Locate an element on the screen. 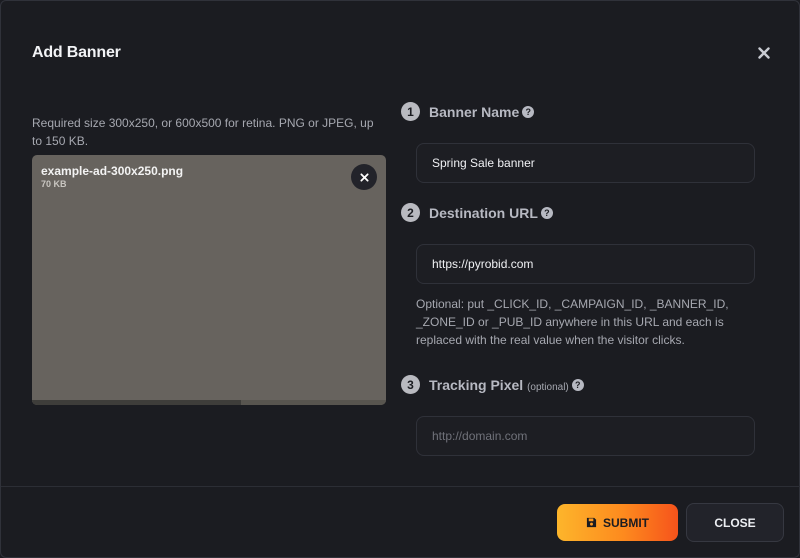 The height and width of the screenshot is (558, 800). banner-name-input is located at coordinates (585, 163).